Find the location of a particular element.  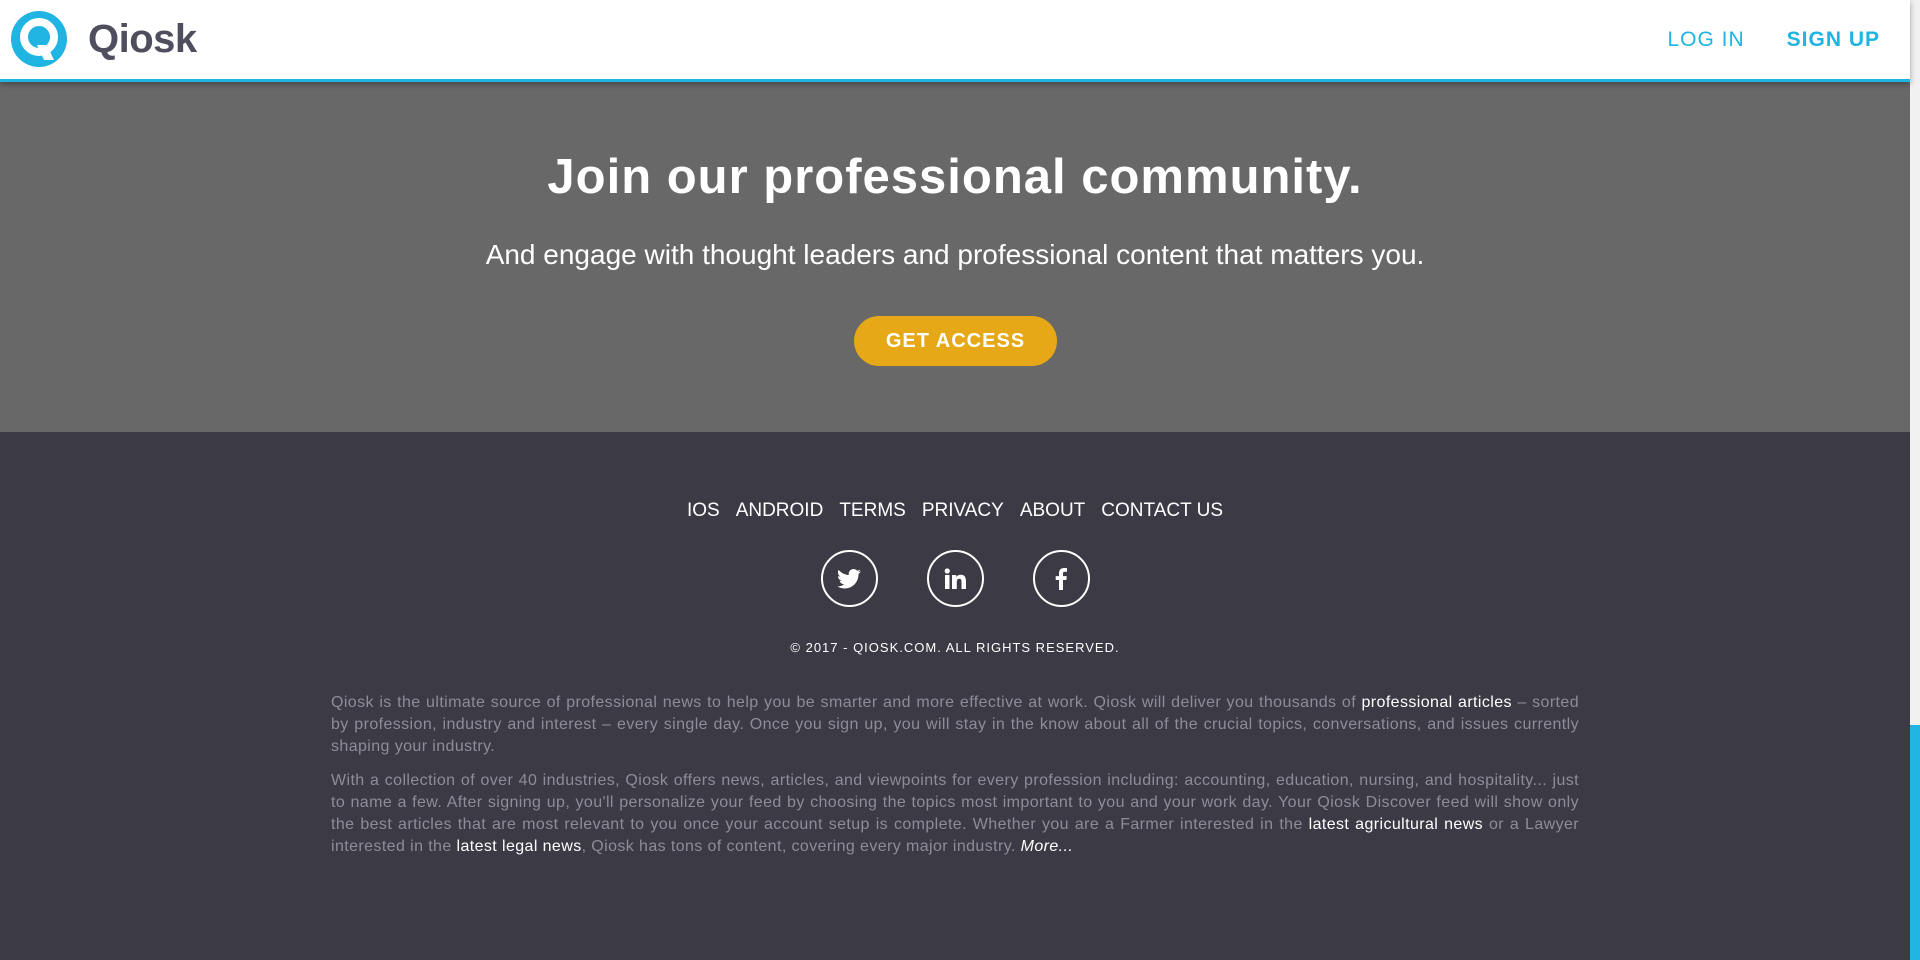

professional-articles-link: professional articles is located at coordinates (1437, 702).